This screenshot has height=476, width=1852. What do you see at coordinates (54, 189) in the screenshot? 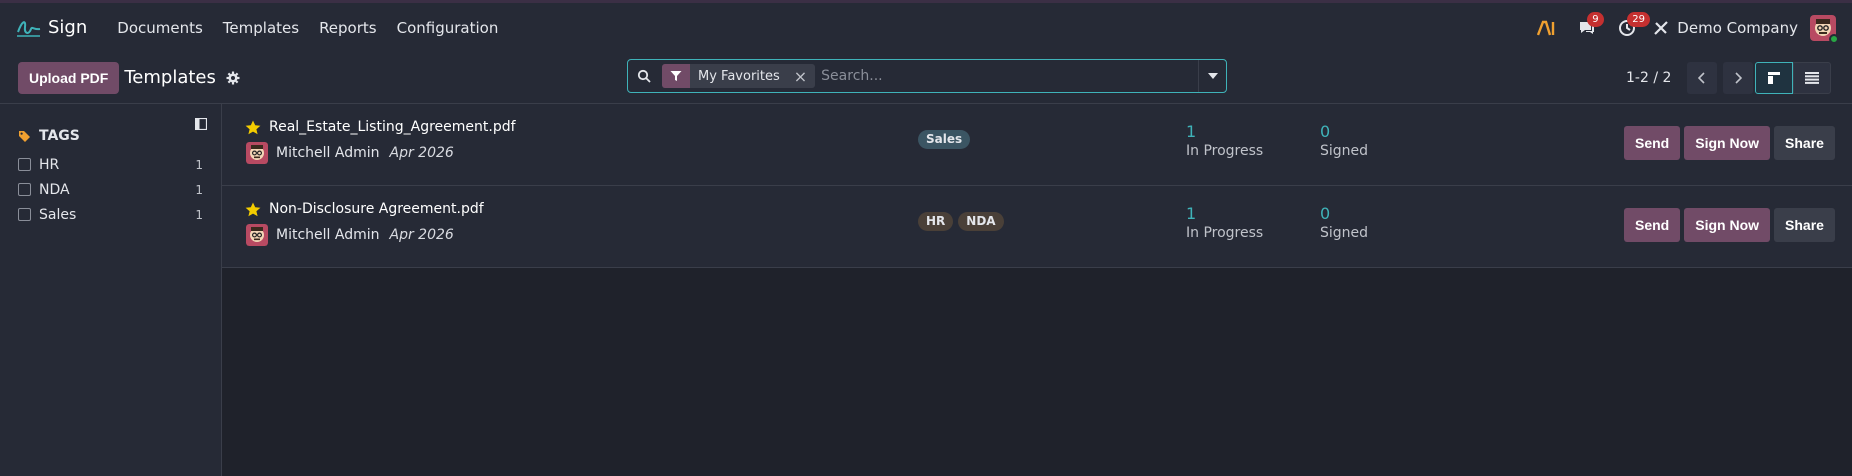
I see `tag-filter-label: NDA` at bounding box center [54, 189].